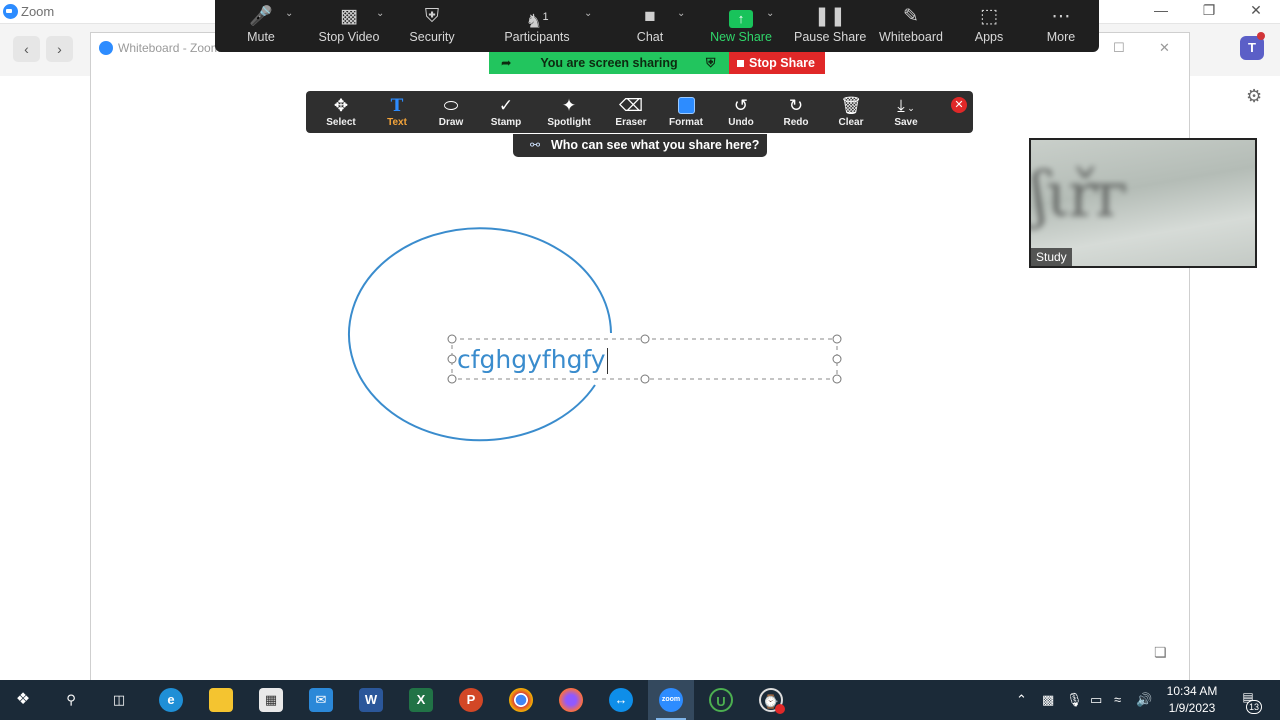 This screenshot has height=720, width=1280. Describe the element at coordinates (1160, 652) in the screenshot. I see `new-window-icon: ❏` at that location.